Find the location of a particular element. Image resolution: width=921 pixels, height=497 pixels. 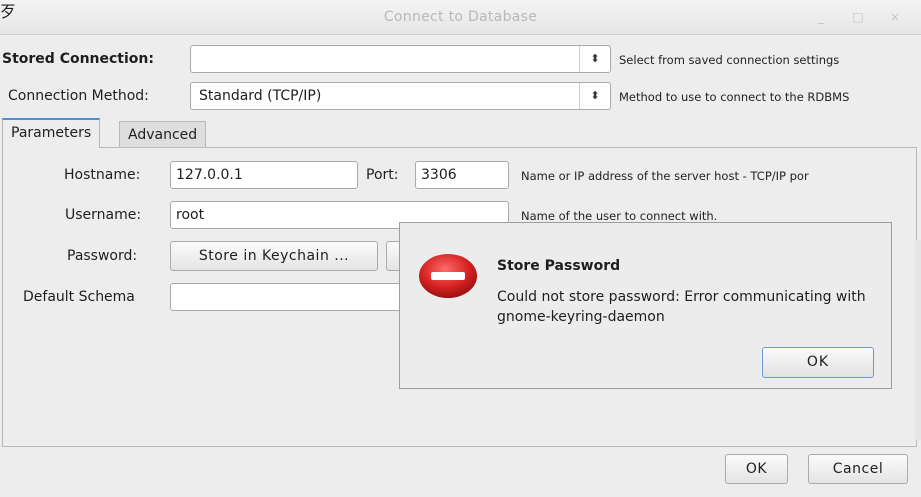

stored-connection-select: ⬍ is located at coordinates (400, 59).